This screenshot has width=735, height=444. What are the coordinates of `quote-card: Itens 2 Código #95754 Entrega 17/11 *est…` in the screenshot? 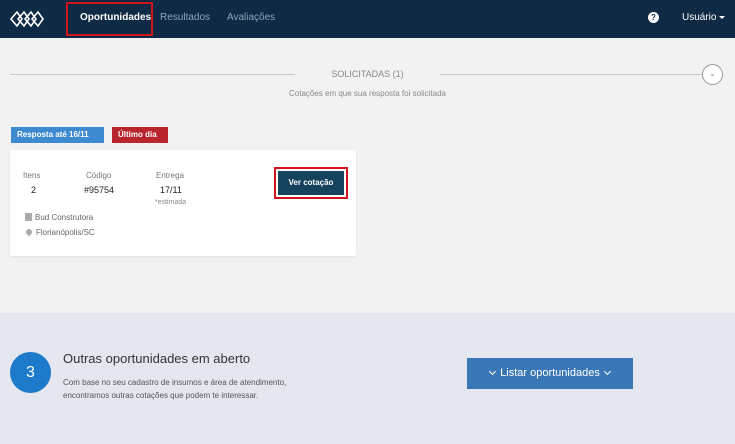 It's located at (183, 203).